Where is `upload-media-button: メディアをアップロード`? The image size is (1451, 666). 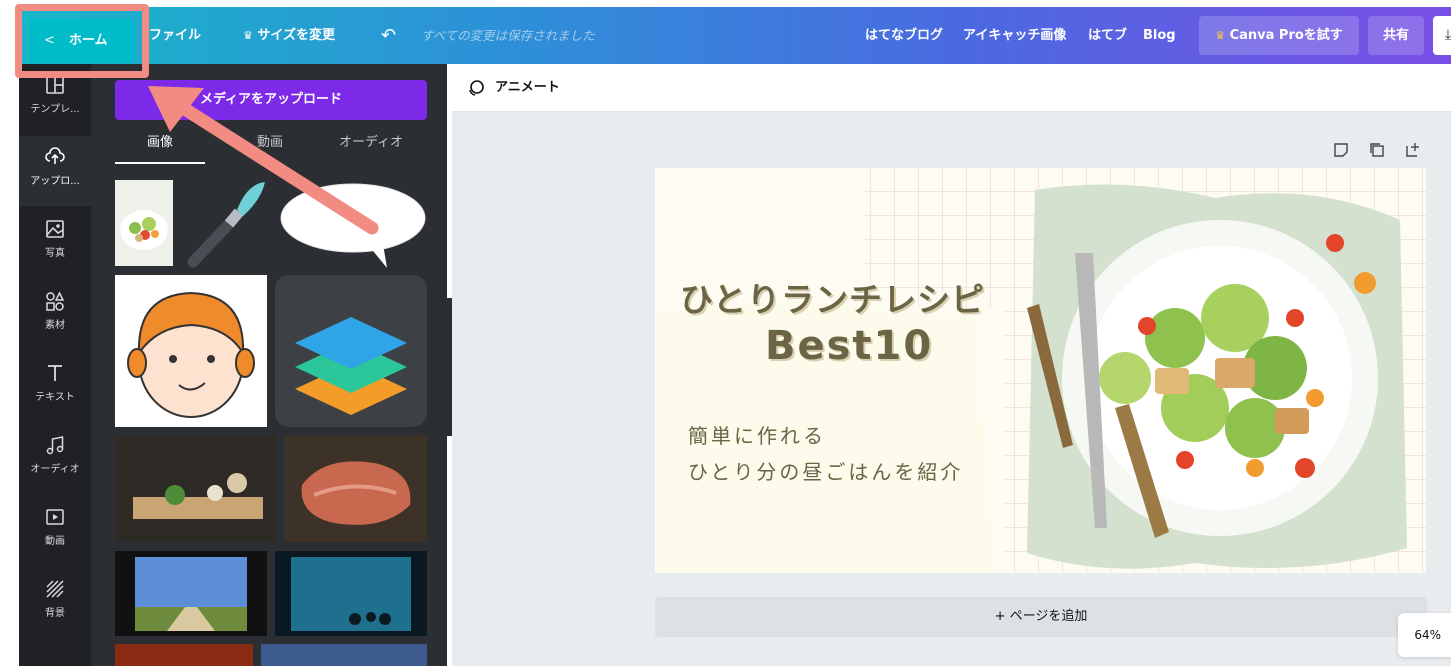 upload-media-button: メディアをアップロード is located at coordinates (271, 100).